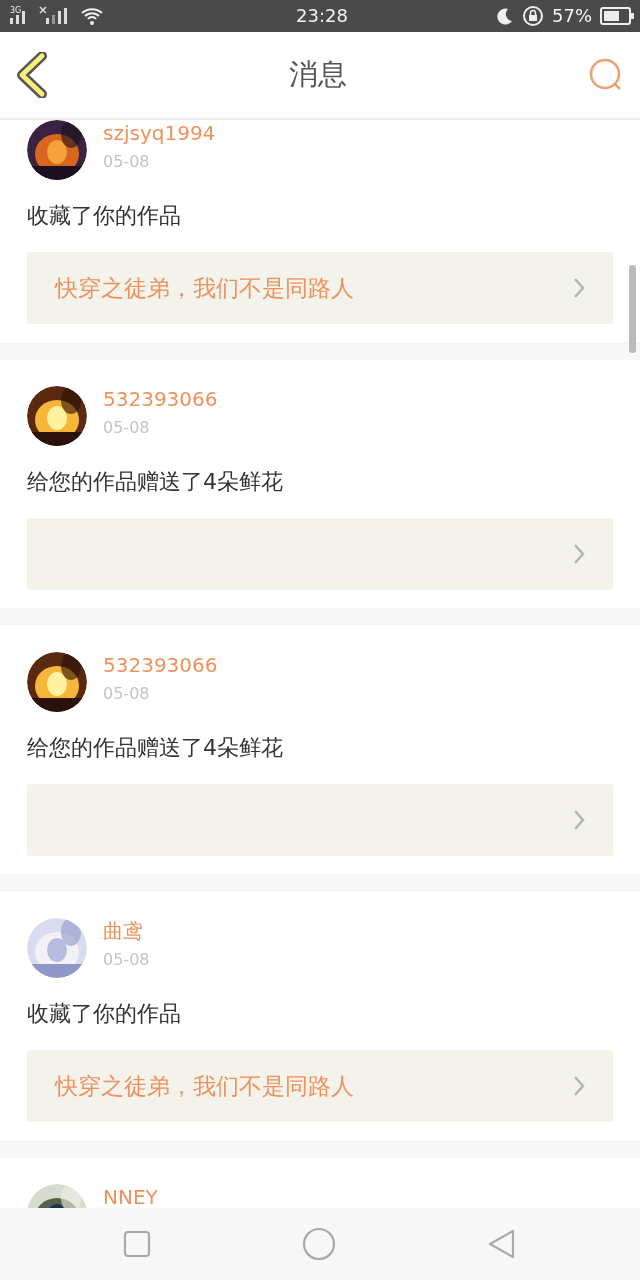 This screenshot has height=1280, width=640. What do you see at coordinates (159, 133) in the screenshot?
I see `username-link: szjsyq1994` at bounding box center [159, 133].